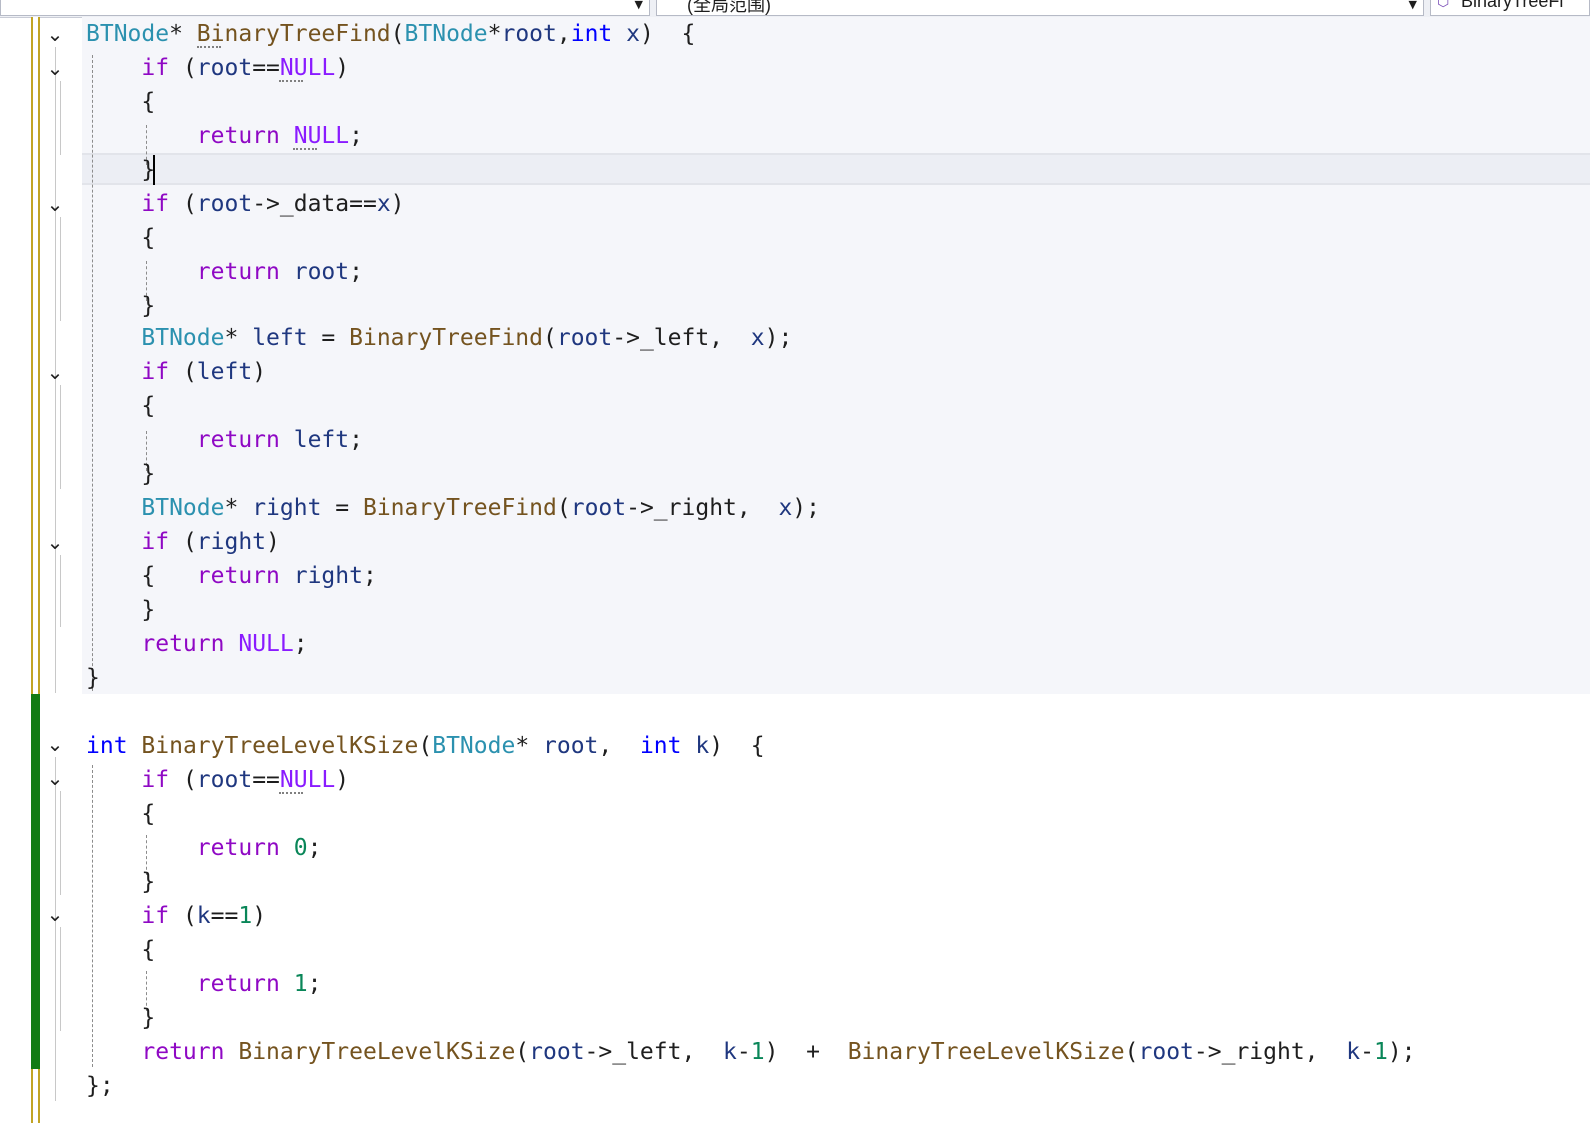 The width and height of the screenshot is (1590, 1123). Describe the element at coordinates (377, 1052) in the screenshot. I see `code-token: BinaryTreeLevelKSize` at that location.